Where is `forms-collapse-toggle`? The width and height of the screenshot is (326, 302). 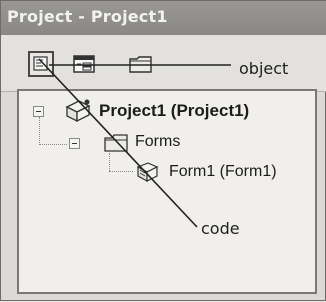 forms-collapse-toggle is located at coordinates (74, 143).